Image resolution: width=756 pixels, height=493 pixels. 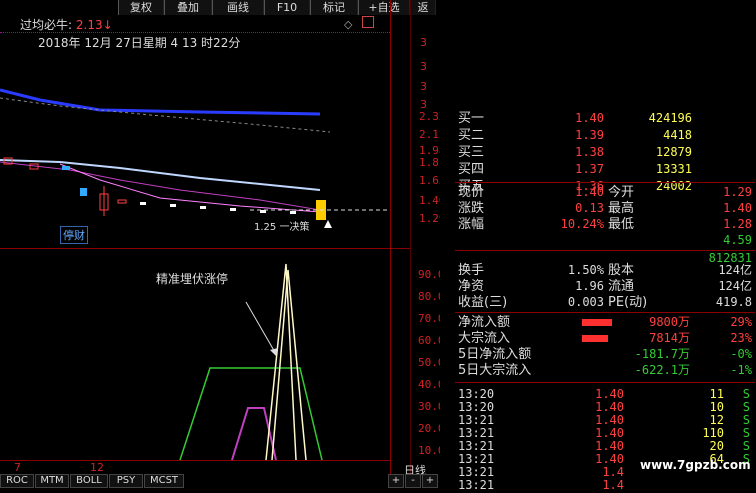 What do you see at coordinates (52, 481) in the screenshot?
I see `tab-mtm: MTM` at bounding box center [52, 481].